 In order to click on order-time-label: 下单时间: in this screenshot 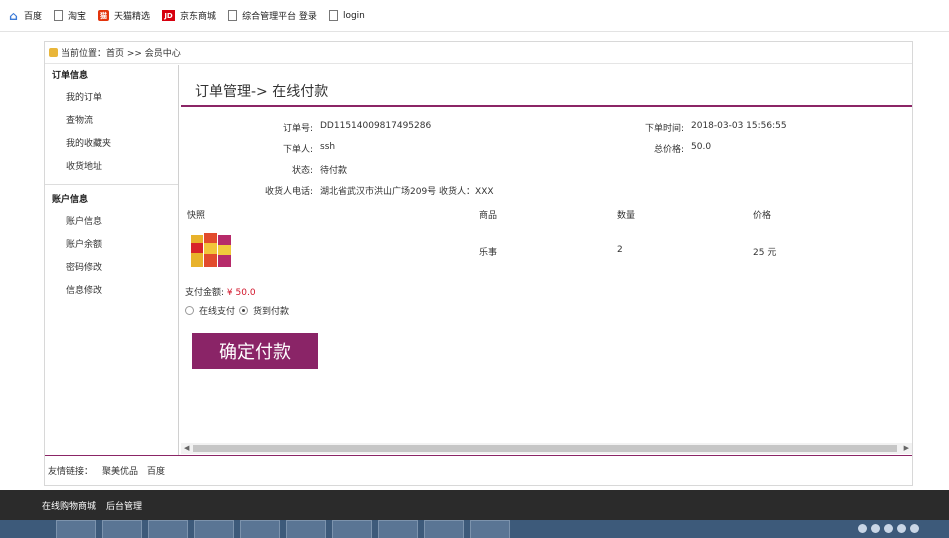, I will do `click(664, 129)`.